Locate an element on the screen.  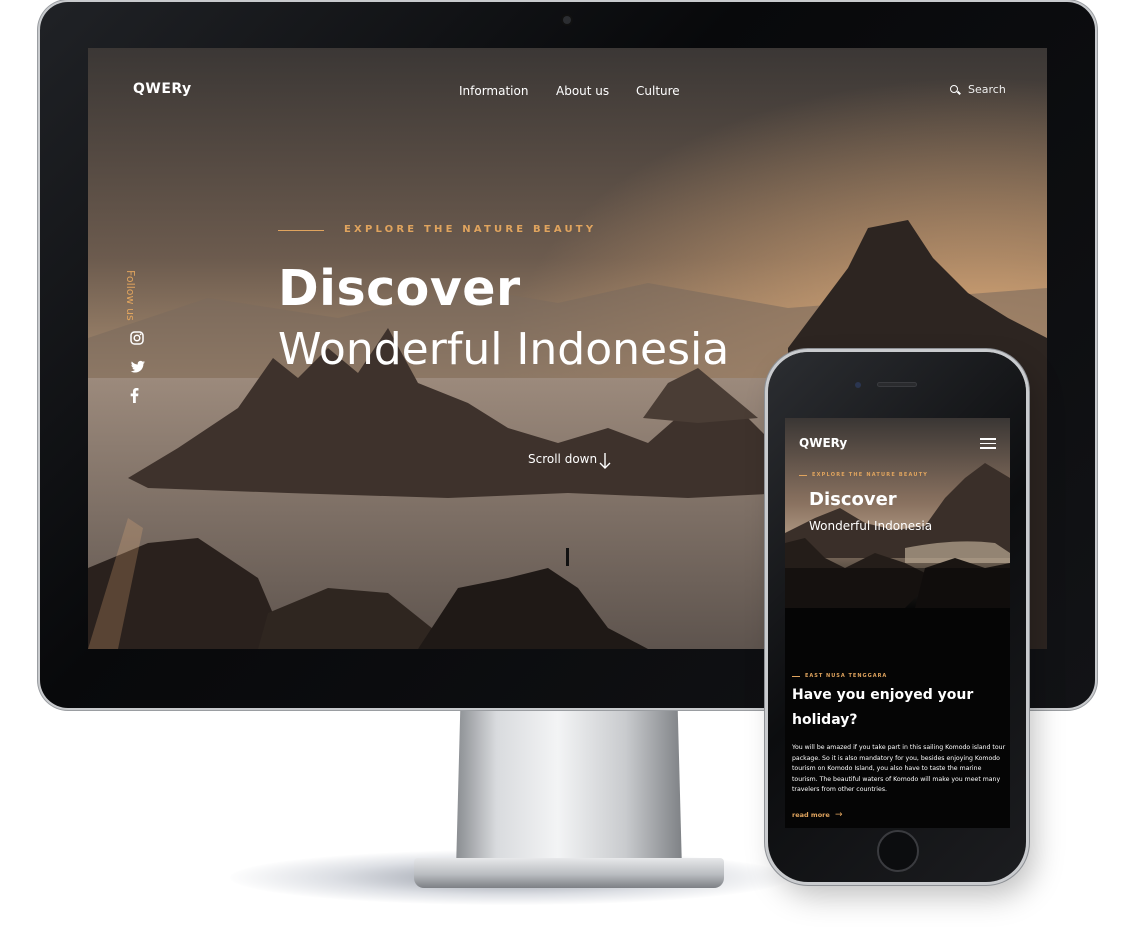
tagline-rule is located at coordinates (301, 230).